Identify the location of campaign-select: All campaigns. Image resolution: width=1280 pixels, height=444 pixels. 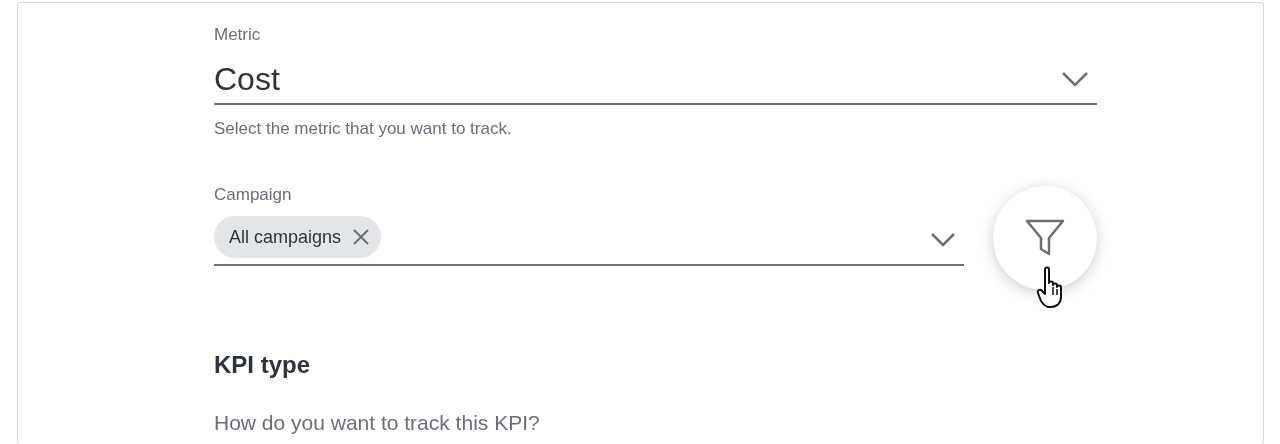
(589, 238).